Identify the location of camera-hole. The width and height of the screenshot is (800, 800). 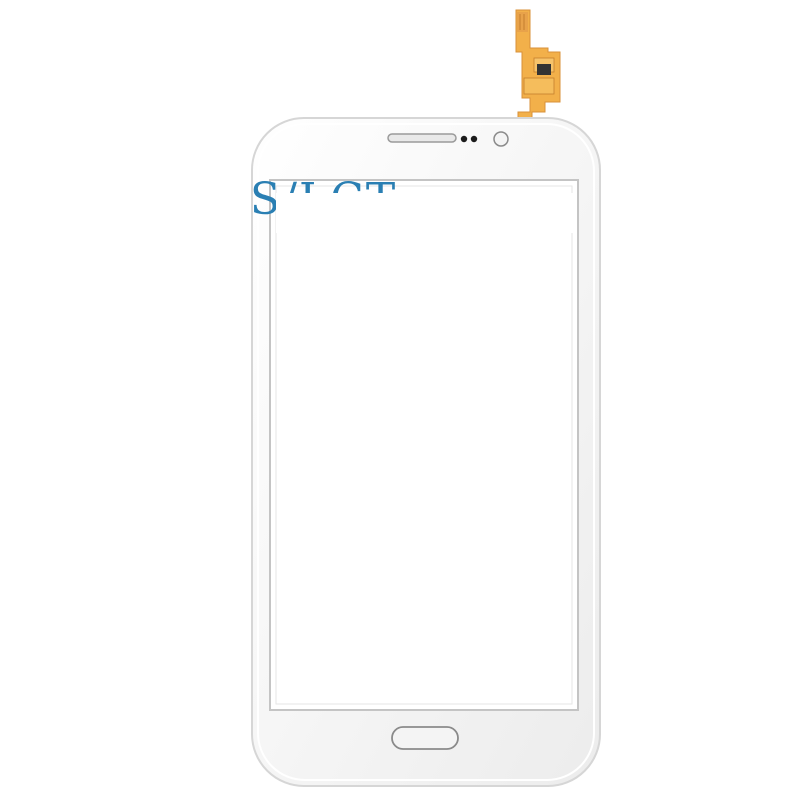
(501, 139).